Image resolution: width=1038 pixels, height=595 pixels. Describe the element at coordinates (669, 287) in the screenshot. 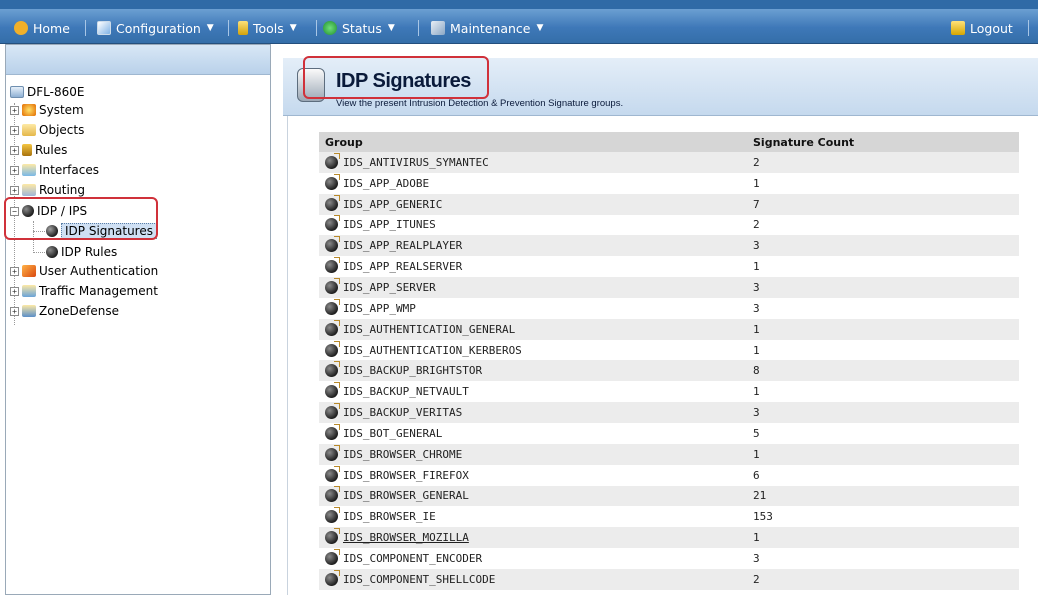

I see `table-row: IDS_APP_SERVER 3` at that location.